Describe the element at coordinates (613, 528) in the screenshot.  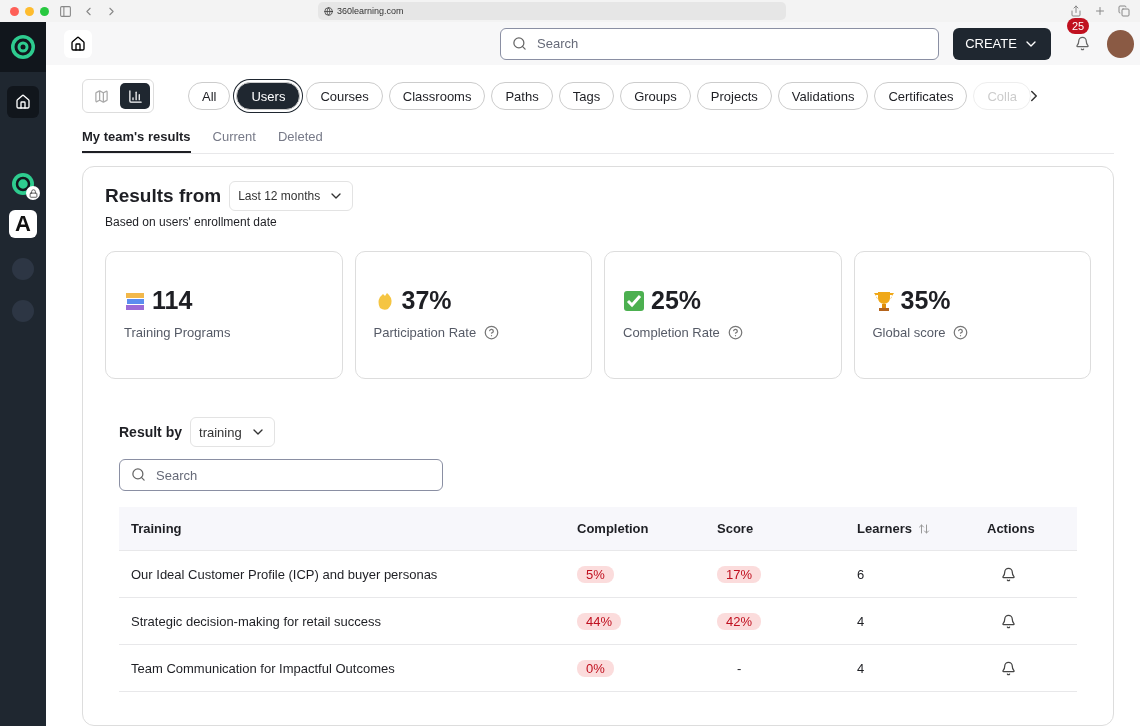
I see `column-header: Completion` at that location.